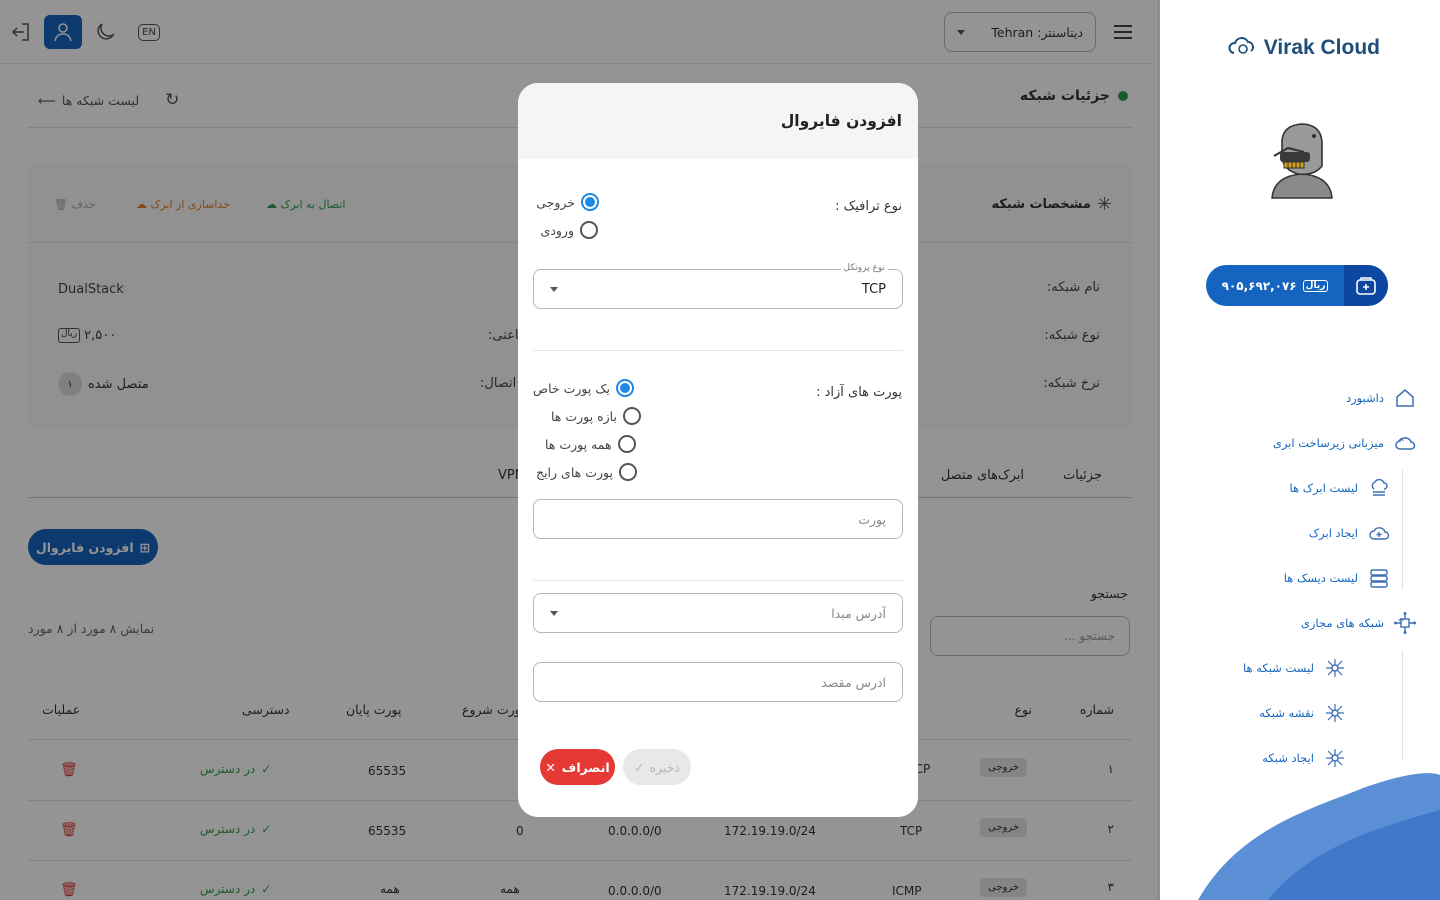  I want to click on network-add-icon, so click(1335, 758).